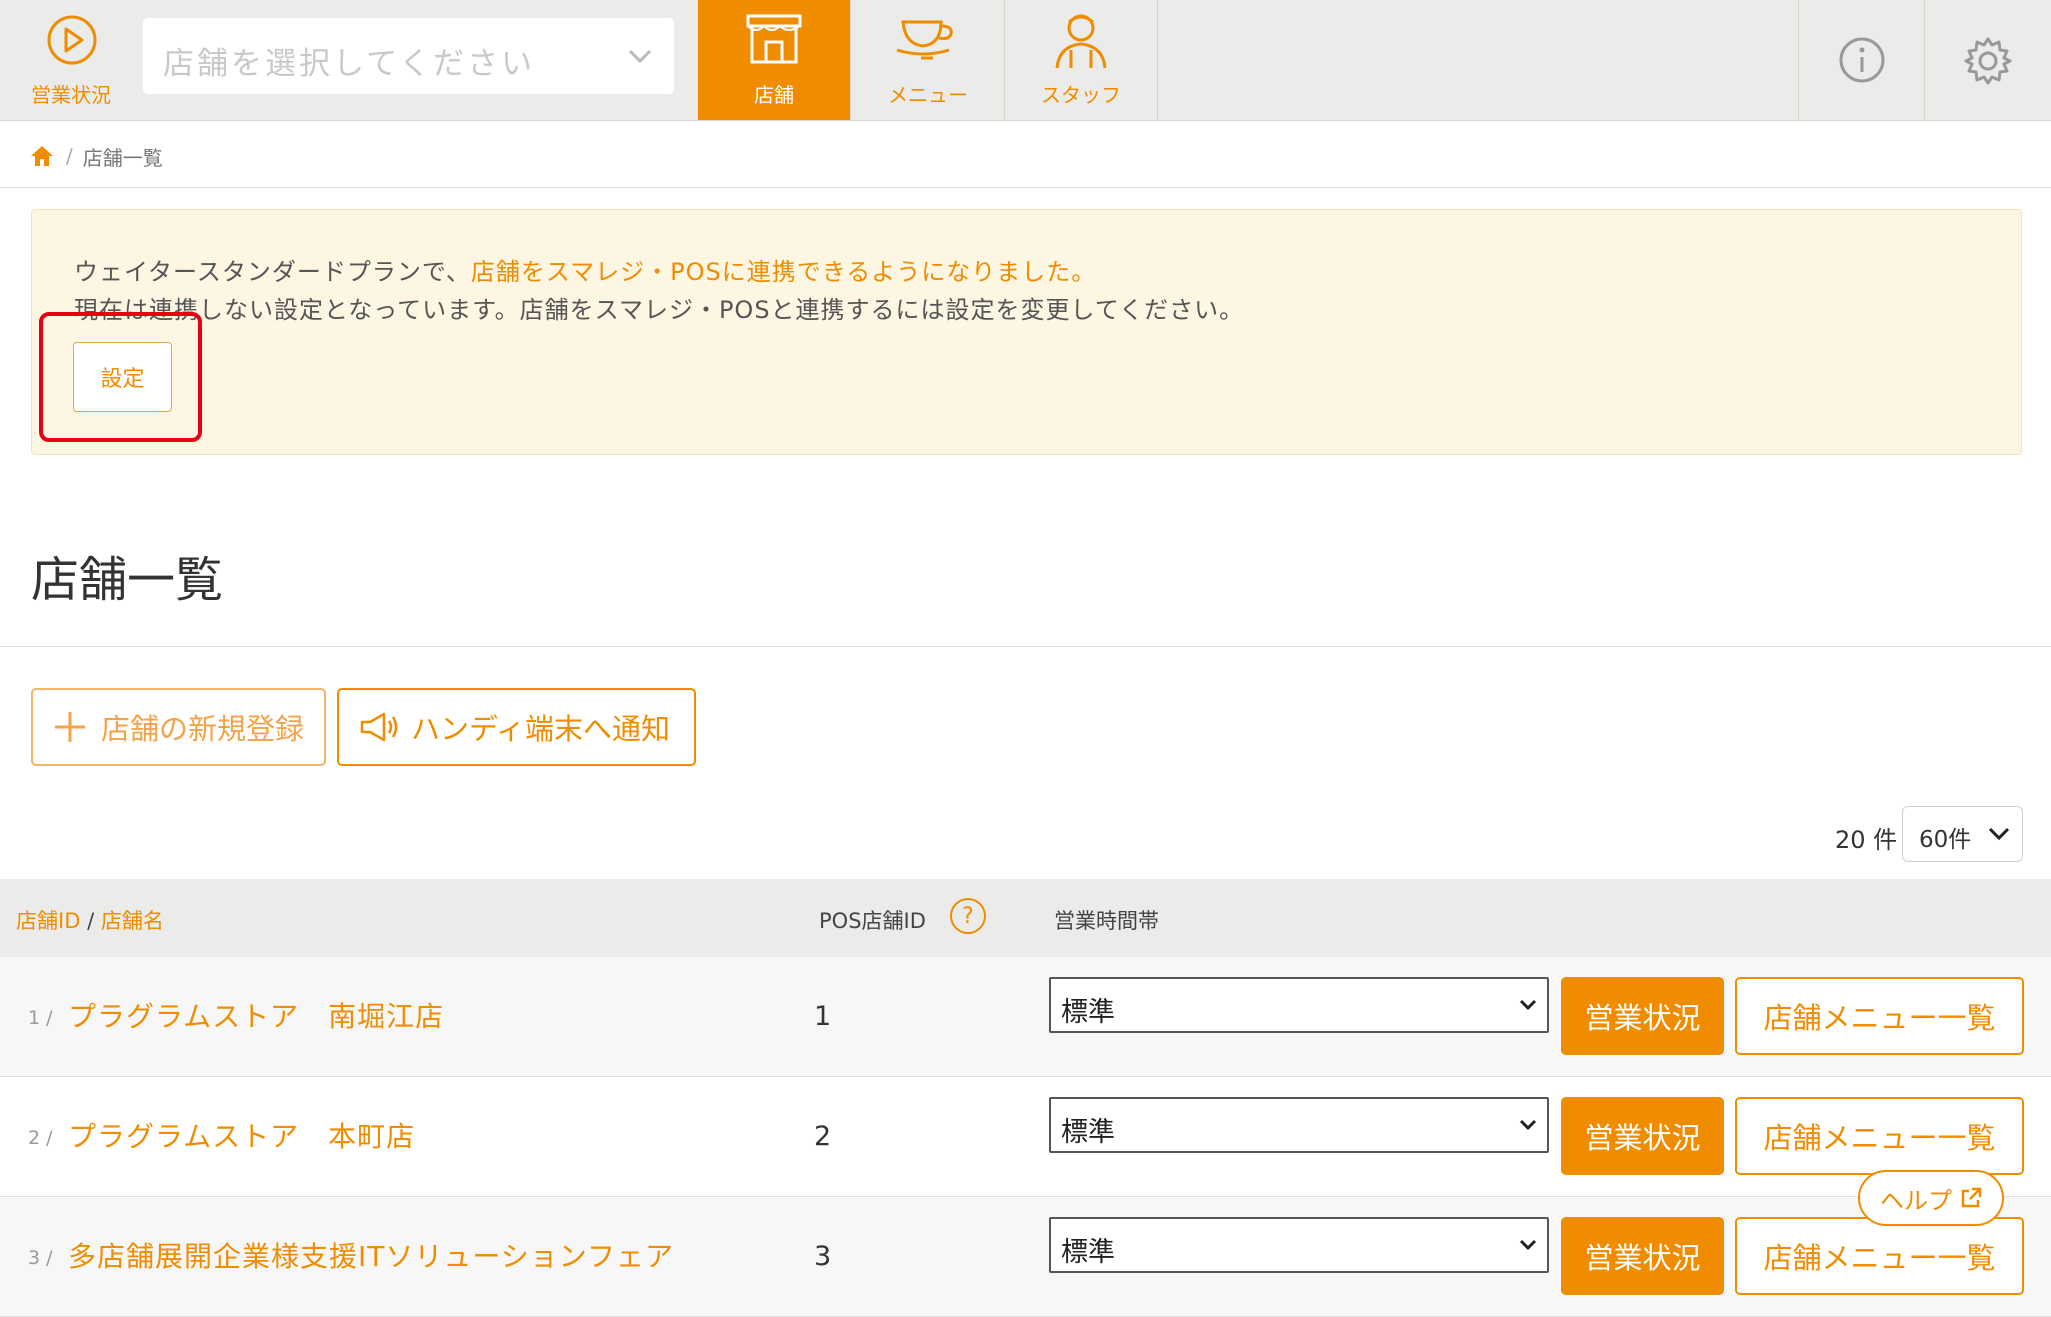 This screenshot has height=1317, width=2051. What do you see at coordinates (203, 729) in the screenshot?
I see `new-store-label: 店舗の新規登録` at bounding box center [203, 729].